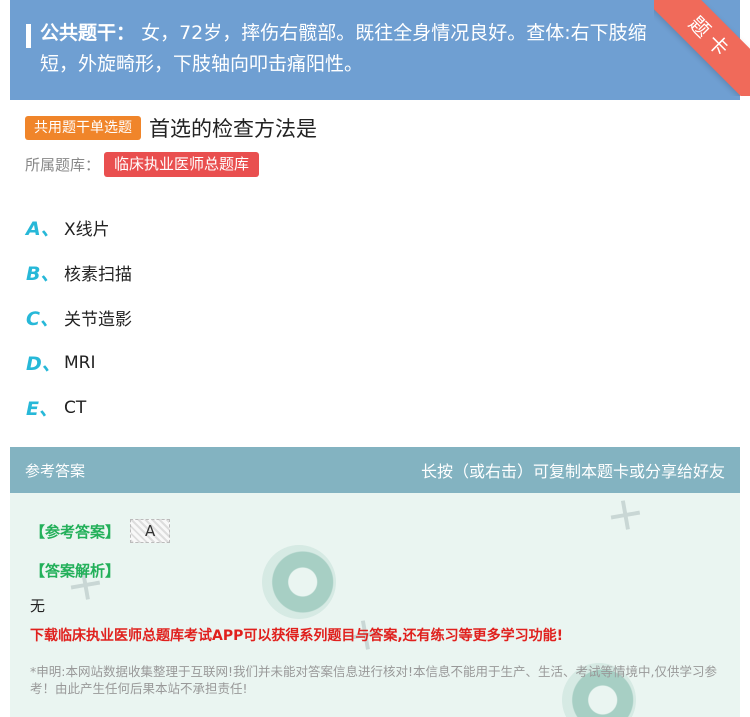  What do you see at coordinates (98, 320) in the screenshot?
I see `option-text: 关节造影` at bounding box center [98, 320].